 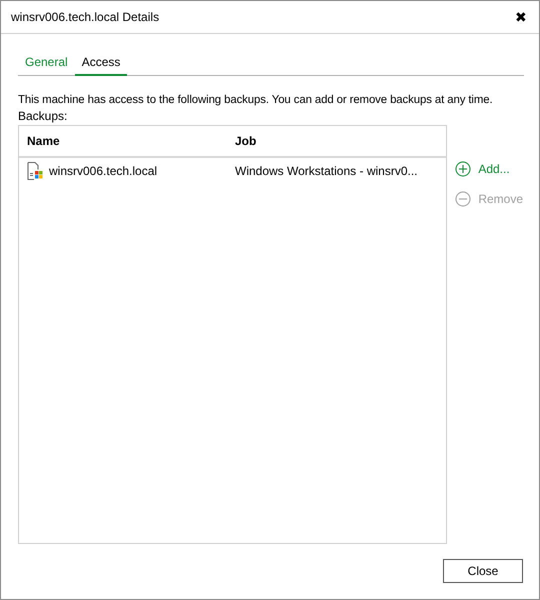 I want to click on tab: General, so click(x=46, y=64).